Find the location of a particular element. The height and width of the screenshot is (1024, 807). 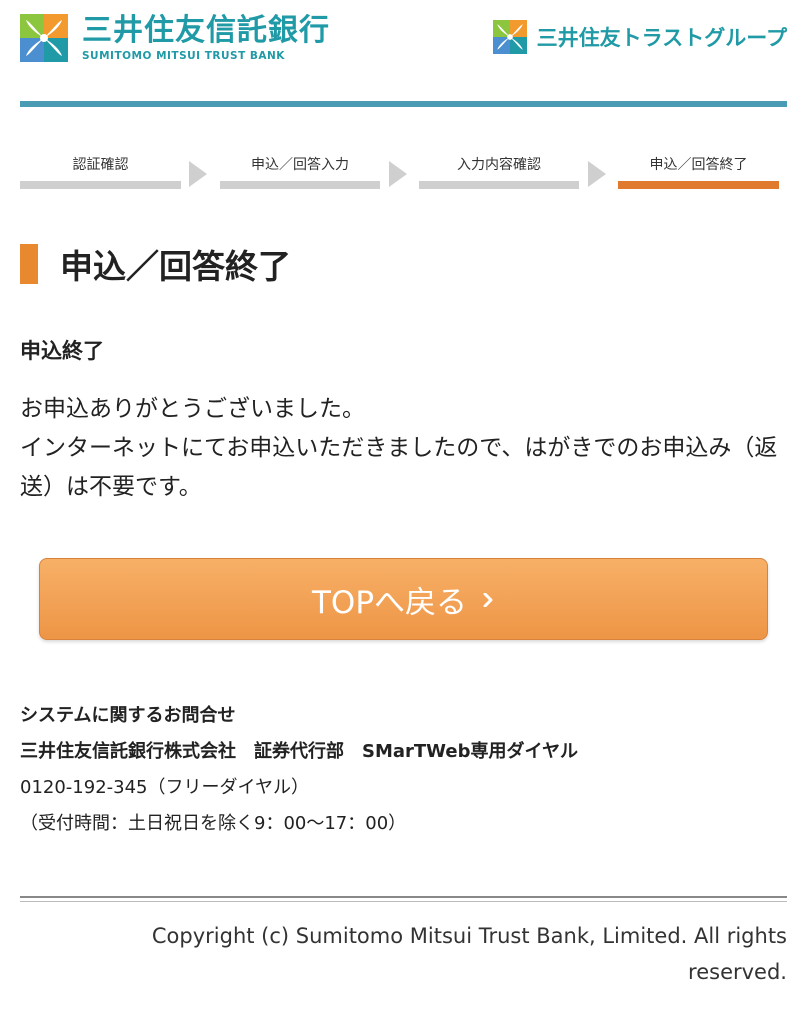

step-application-input: 申込／回答入力 is located at coordinates (300, 170).